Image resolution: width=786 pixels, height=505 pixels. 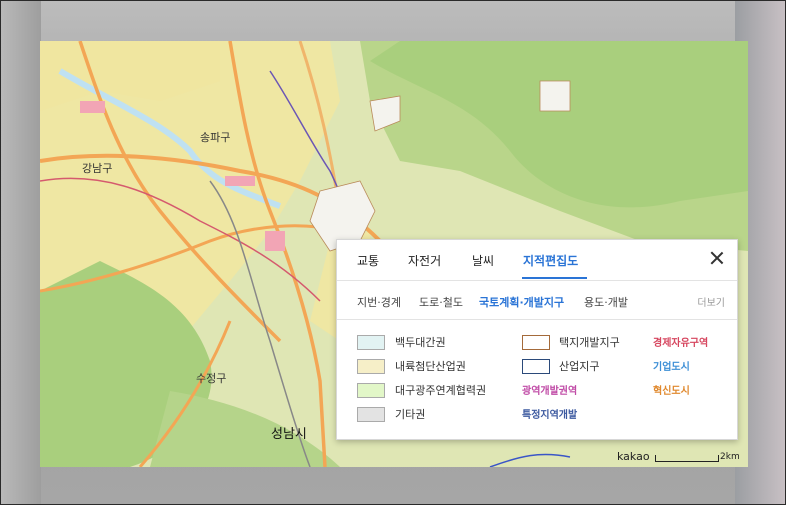 What do you see at coordinates (420, 342) in the screenshot?
I see `legend-label-baekdu: 백두대간권` at bounding box center [420, 342].